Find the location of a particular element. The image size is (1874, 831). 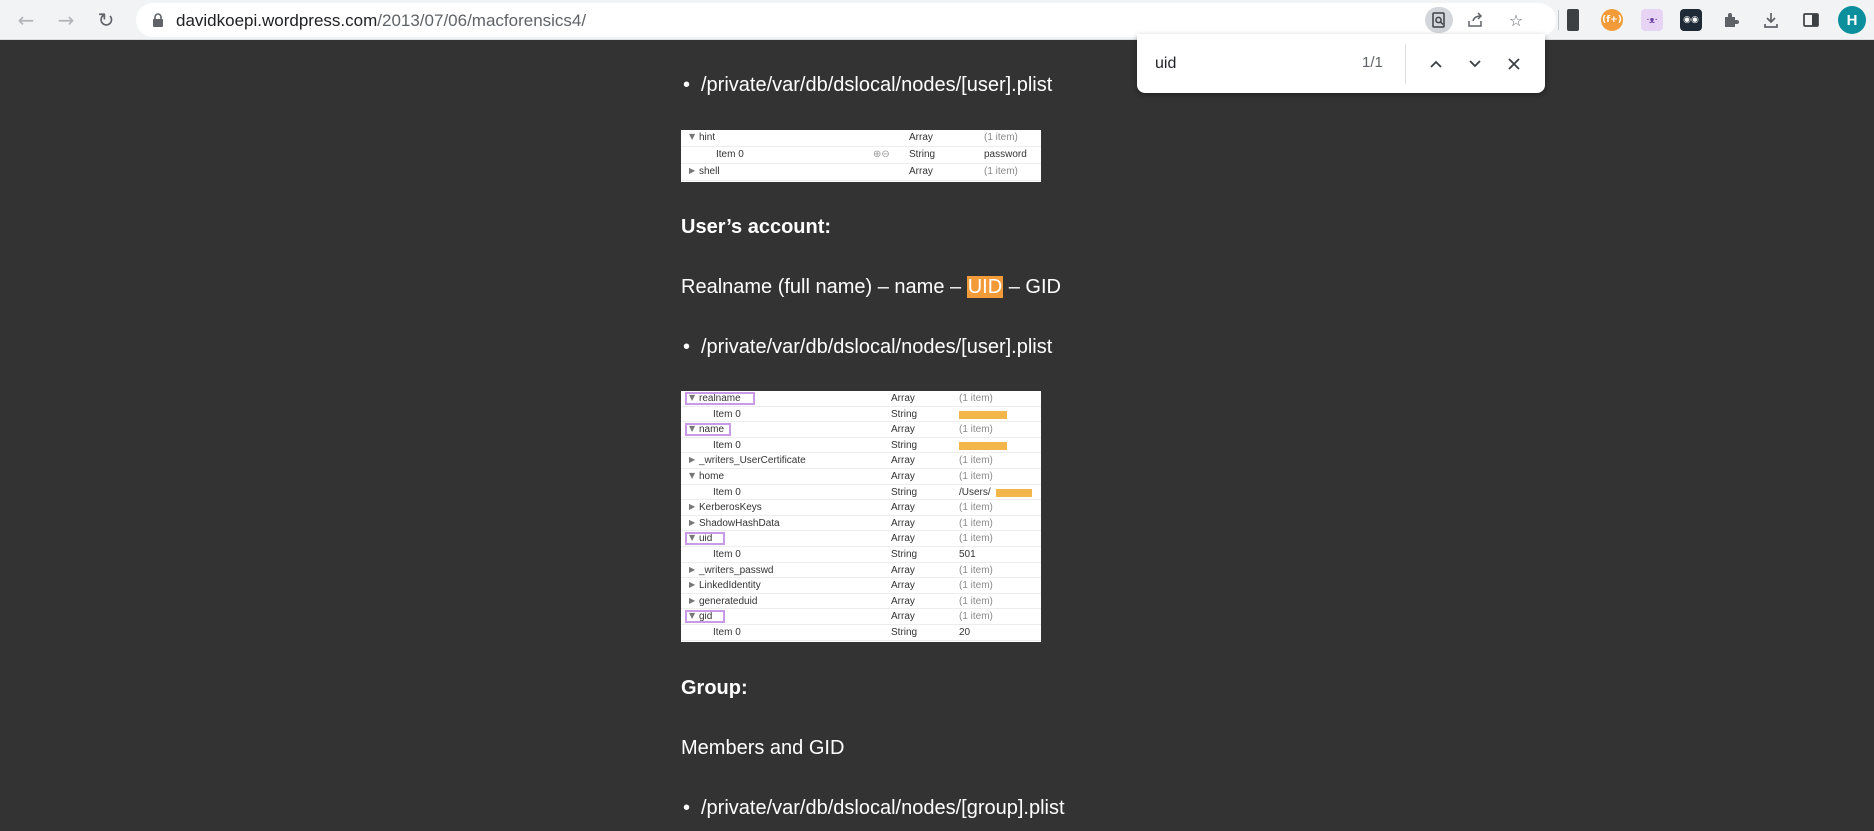

find-previous-chevron-up-icon is located at coordinates (1436, 64).